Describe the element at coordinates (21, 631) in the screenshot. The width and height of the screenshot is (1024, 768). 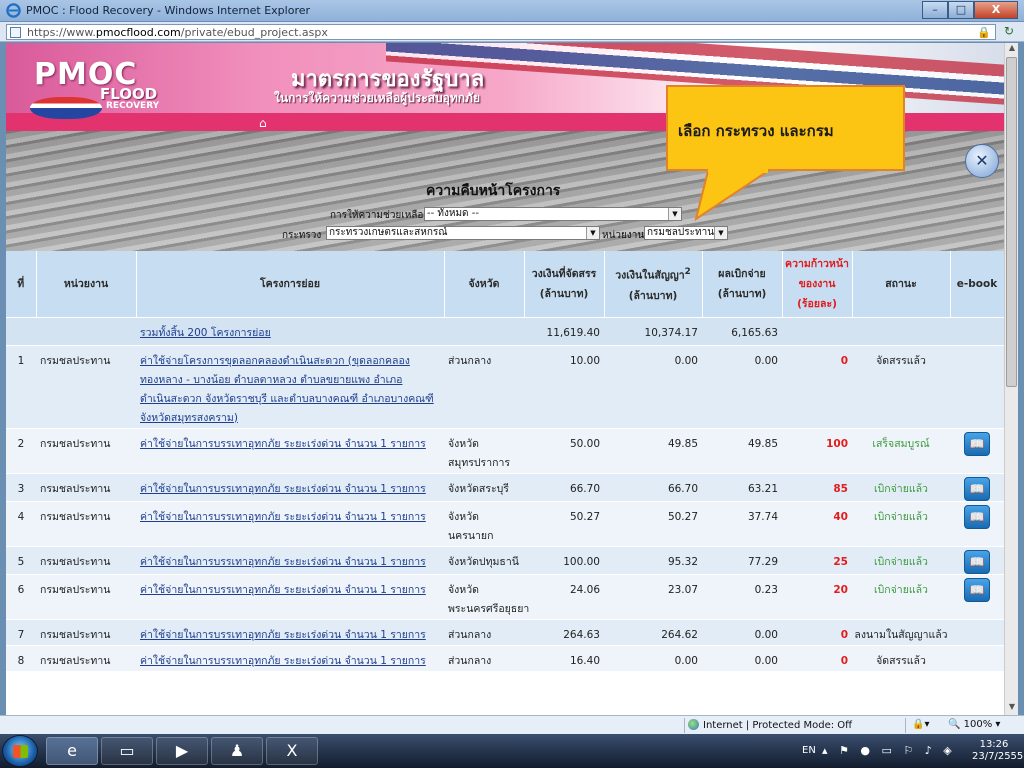
I see `row-number: 7` at that location.